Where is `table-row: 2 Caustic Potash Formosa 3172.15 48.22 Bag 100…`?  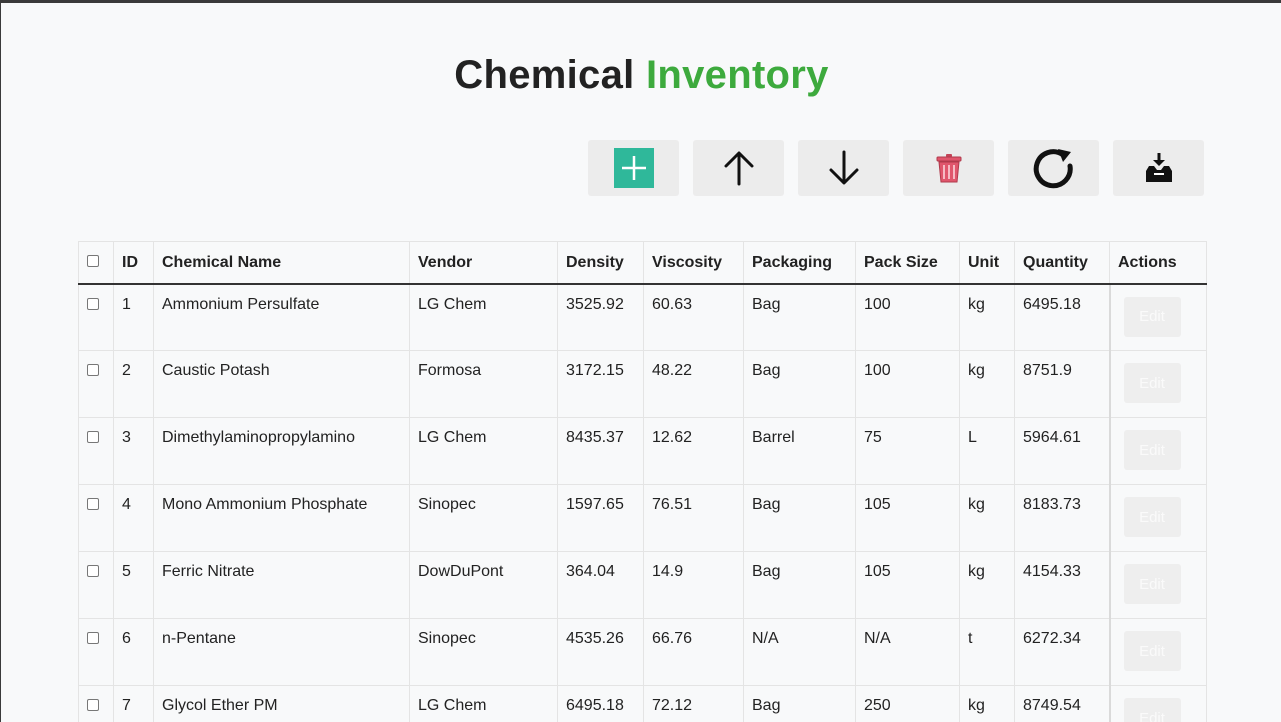
table-row: 2 Caustic Potash Formosa 3172.15 48.22 Bag 100… is located at coordinates (642, 384).